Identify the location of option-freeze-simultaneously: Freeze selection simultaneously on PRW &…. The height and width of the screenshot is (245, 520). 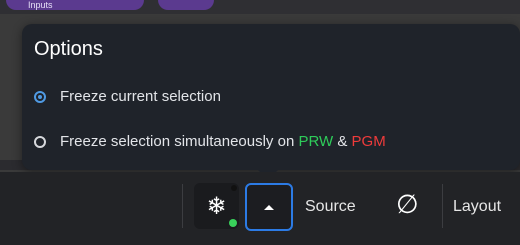
(210, 141).